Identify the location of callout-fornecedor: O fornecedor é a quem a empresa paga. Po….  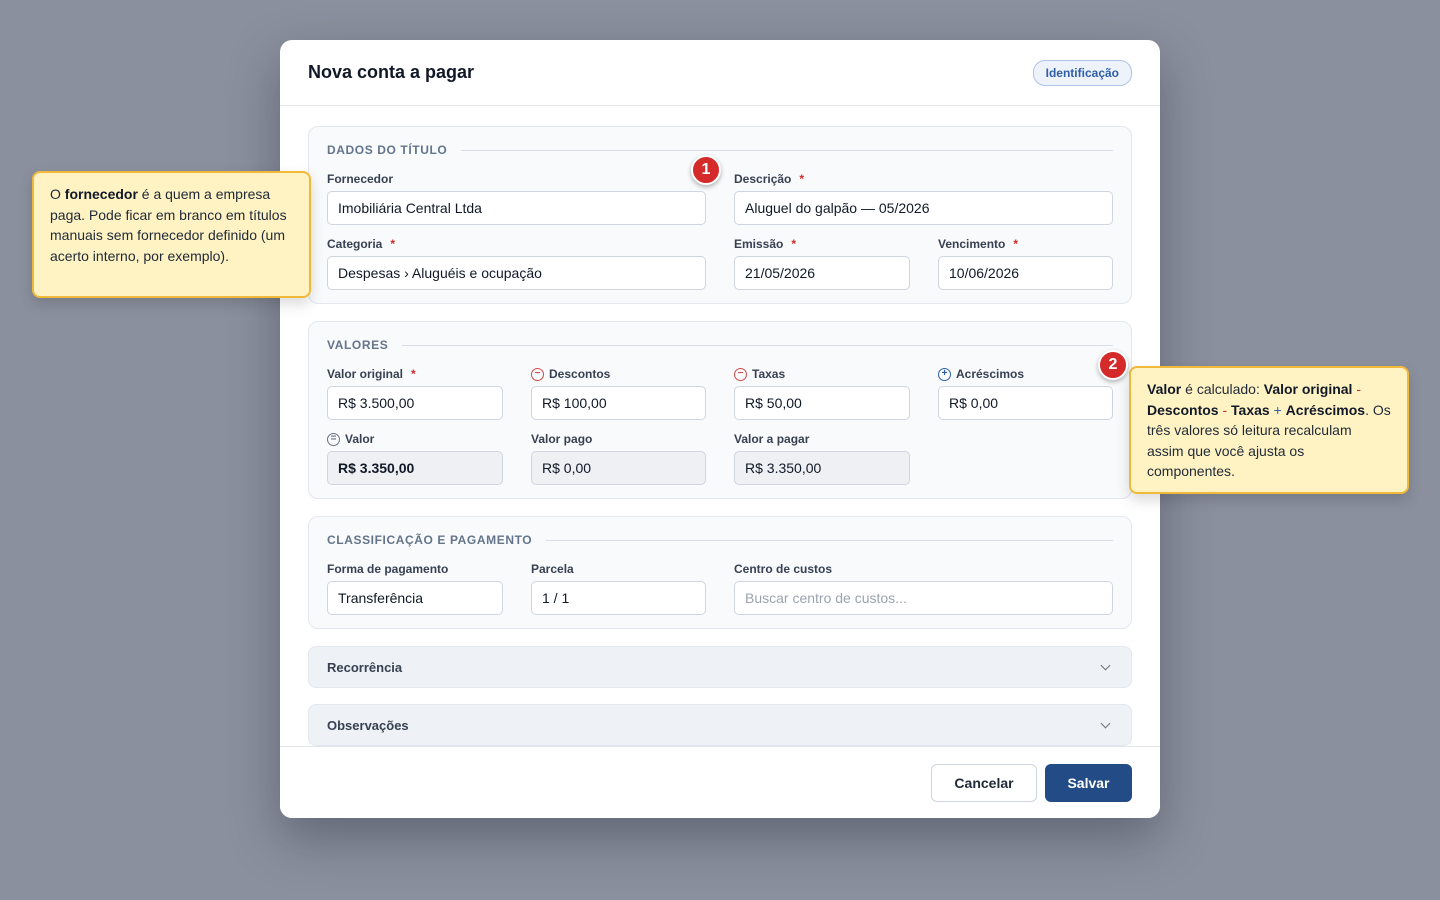
(171, 234).